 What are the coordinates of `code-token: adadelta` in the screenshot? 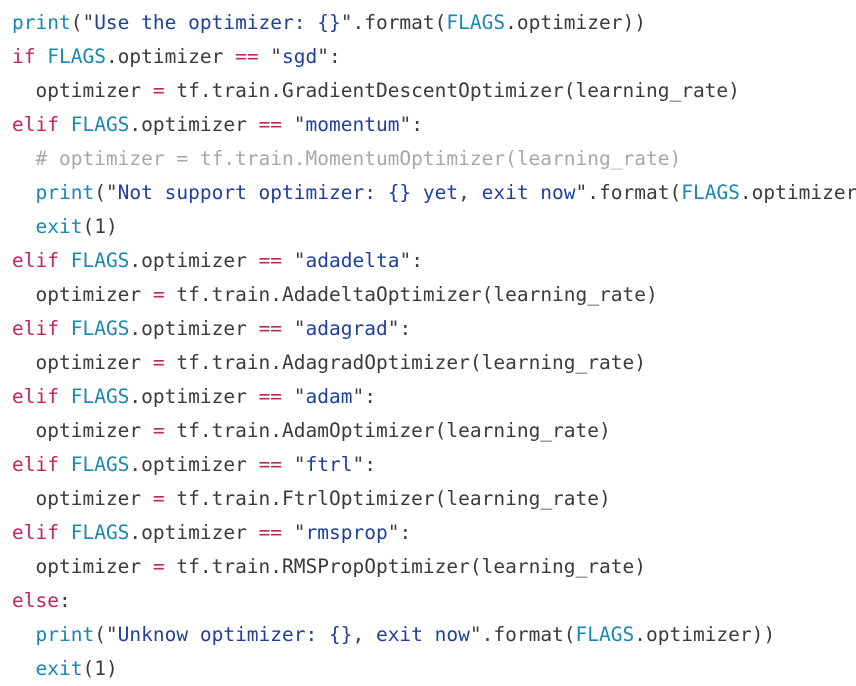 It's located at (352, 260).